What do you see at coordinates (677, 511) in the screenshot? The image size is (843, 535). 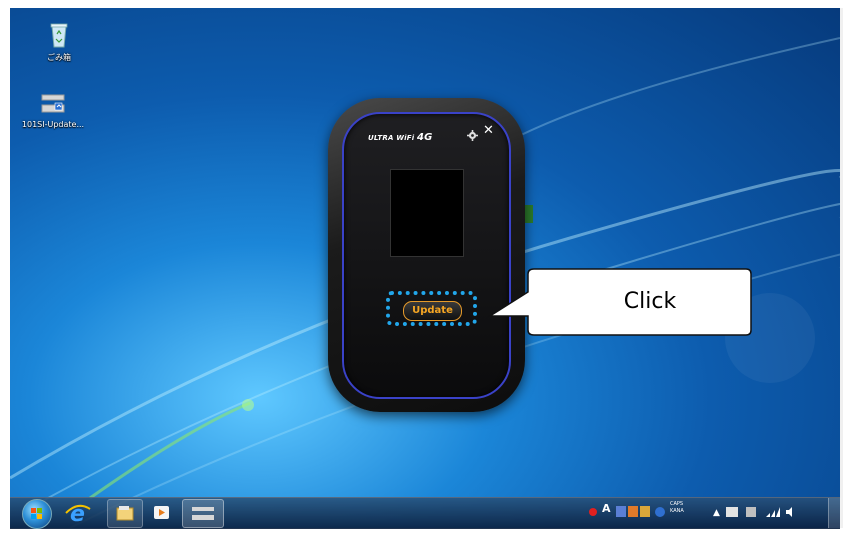 I see `kana-label: KANA` at bounding box center [677, 511].